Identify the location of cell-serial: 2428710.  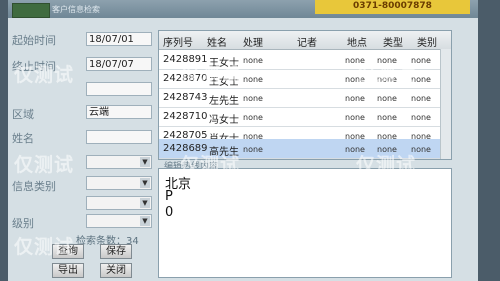
(185, 116).